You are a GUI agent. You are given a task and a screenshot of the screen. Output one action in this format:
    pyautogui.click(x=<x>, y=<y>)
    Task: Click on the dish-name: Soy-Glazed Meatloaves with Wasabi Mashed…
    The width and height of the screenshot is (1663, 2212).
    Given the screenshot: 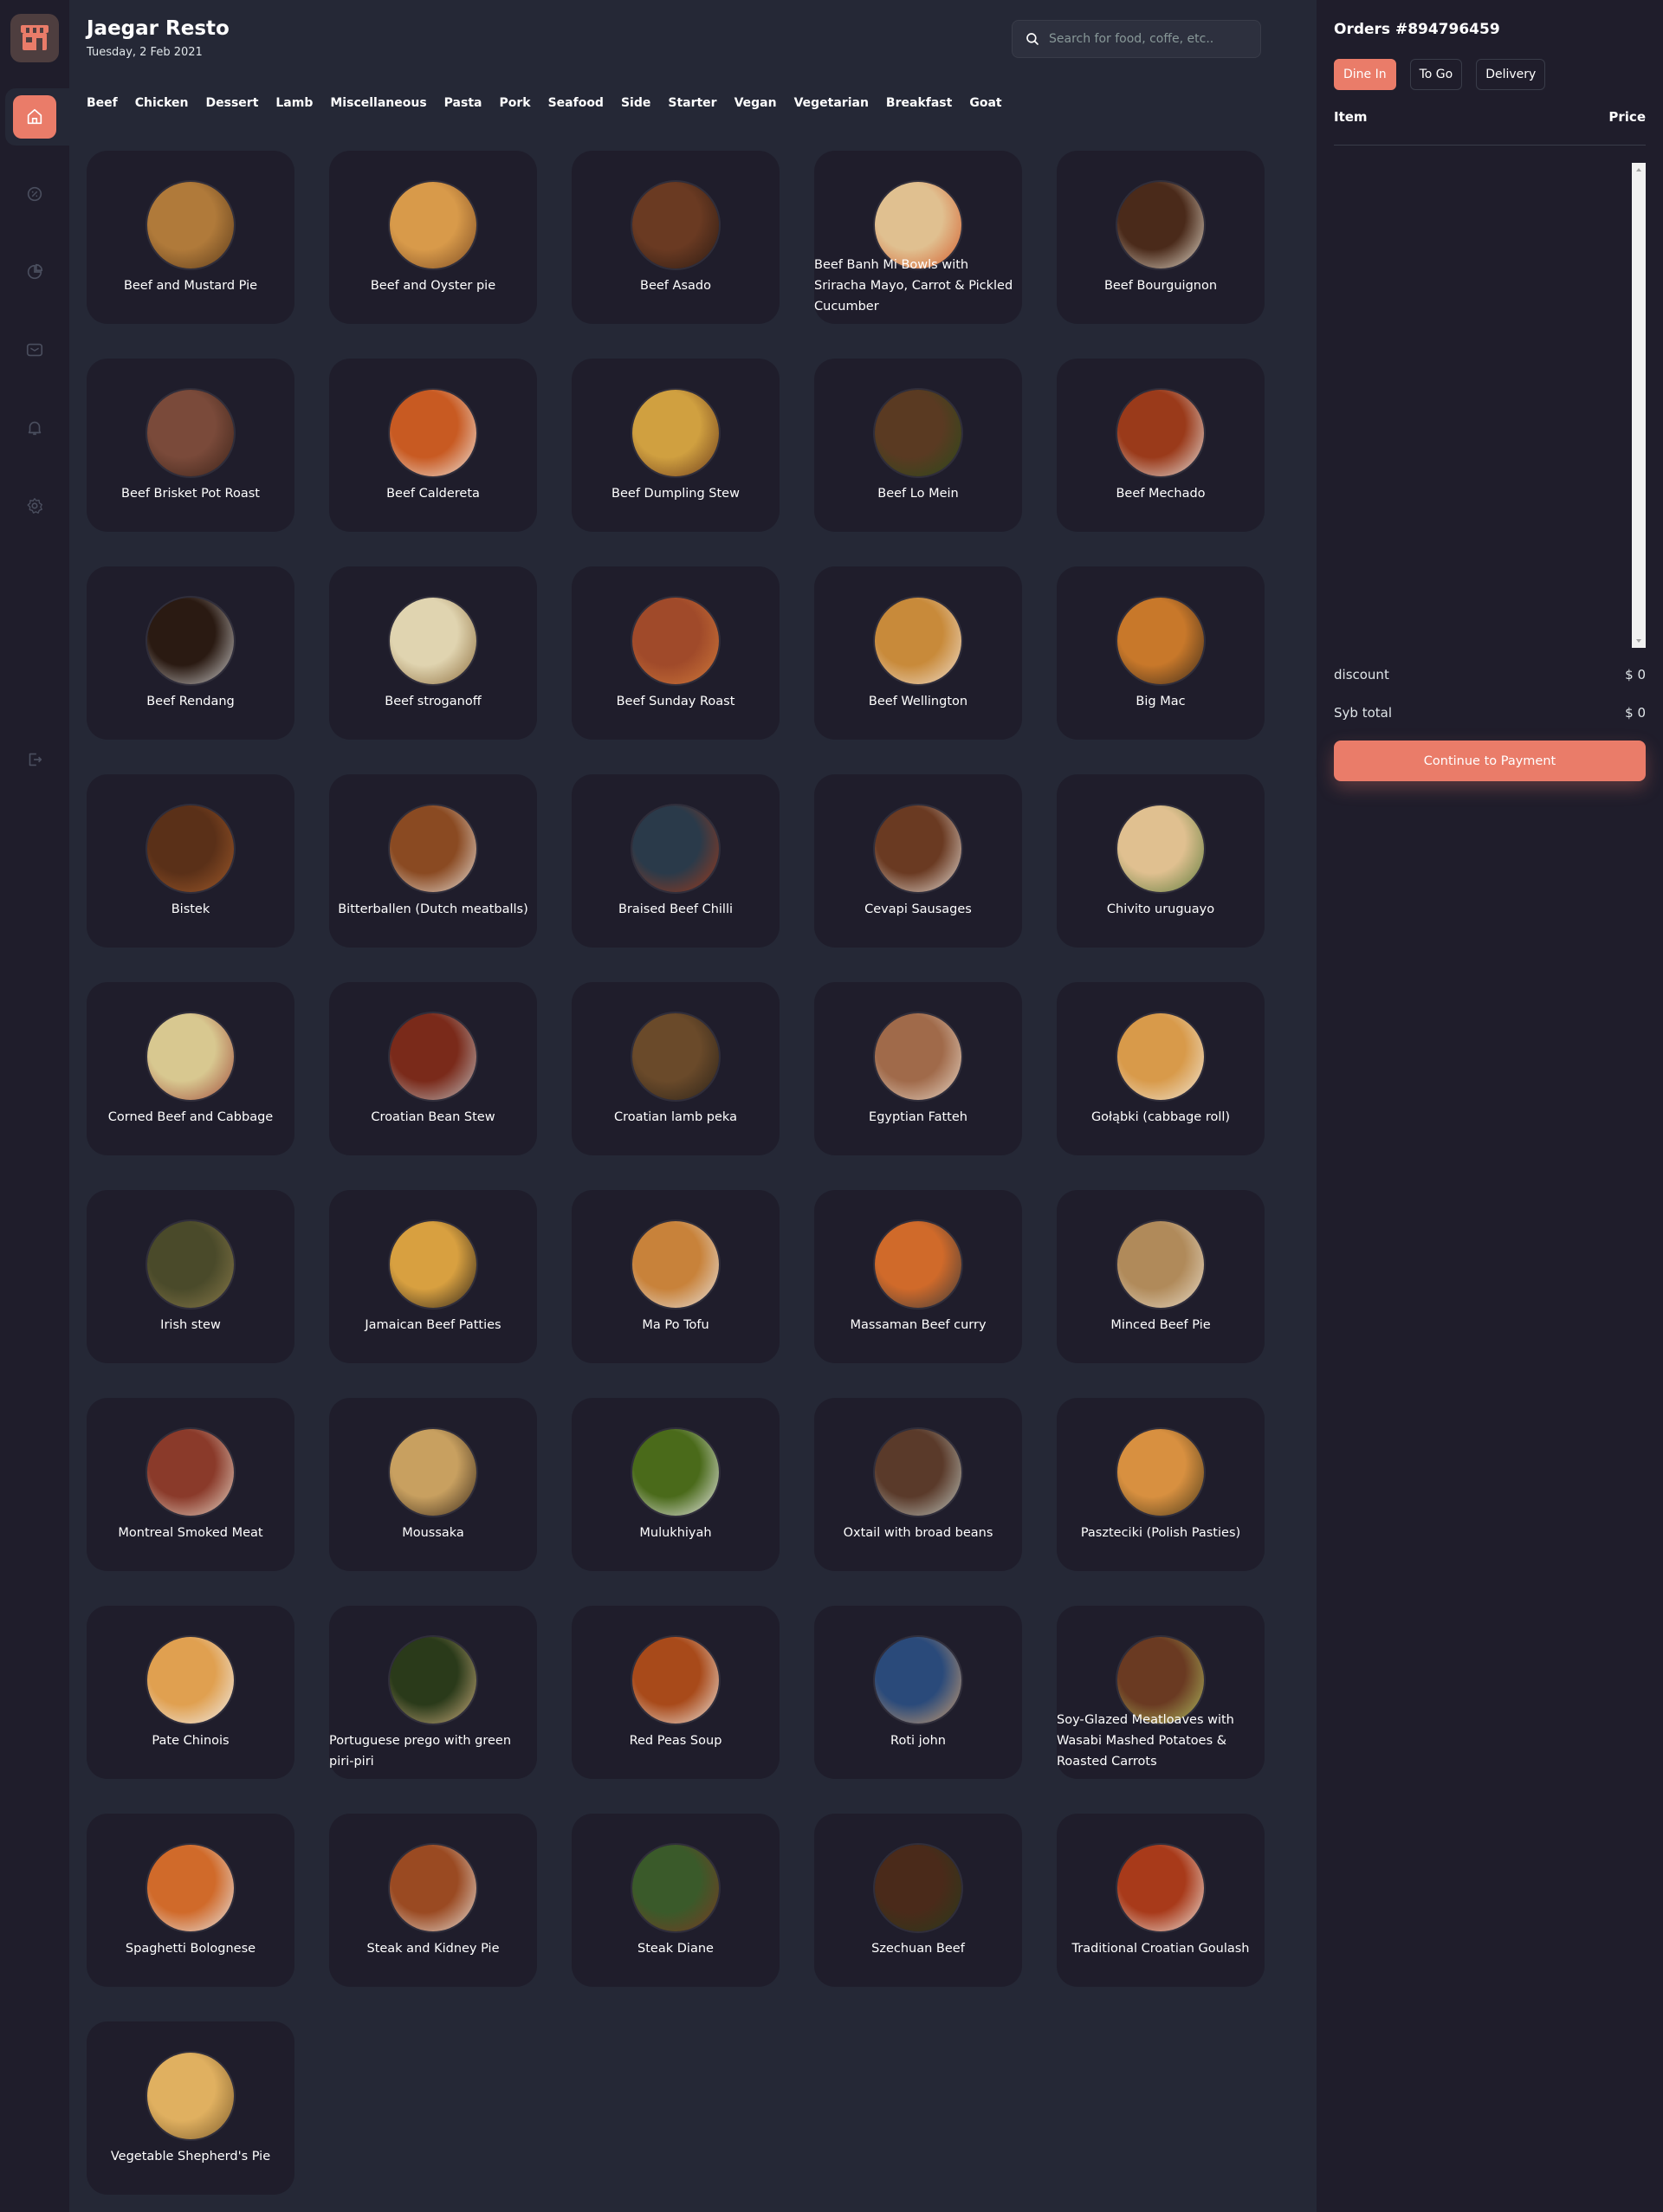 What is the action you would take?
    pyautogui.click(x=1145, y=1741)
    